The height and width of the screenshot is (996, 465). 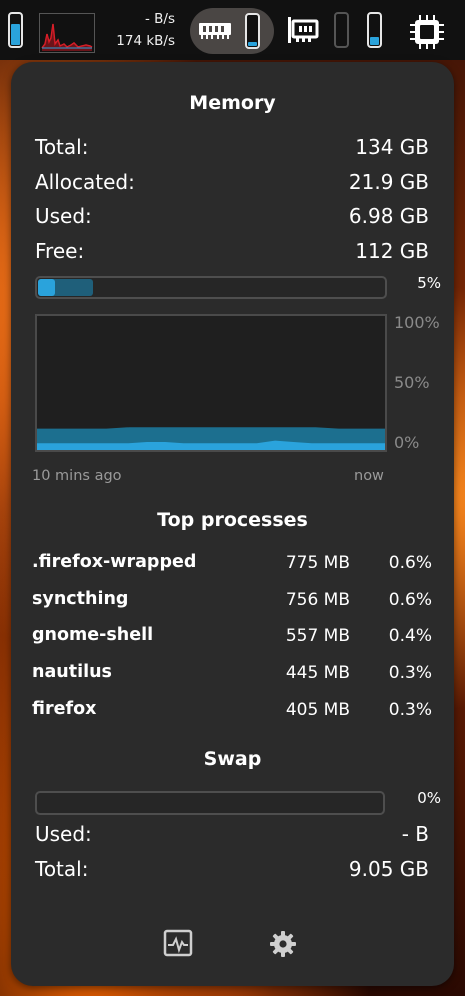 I want to click on used-fill, so click(x=46, y=287).